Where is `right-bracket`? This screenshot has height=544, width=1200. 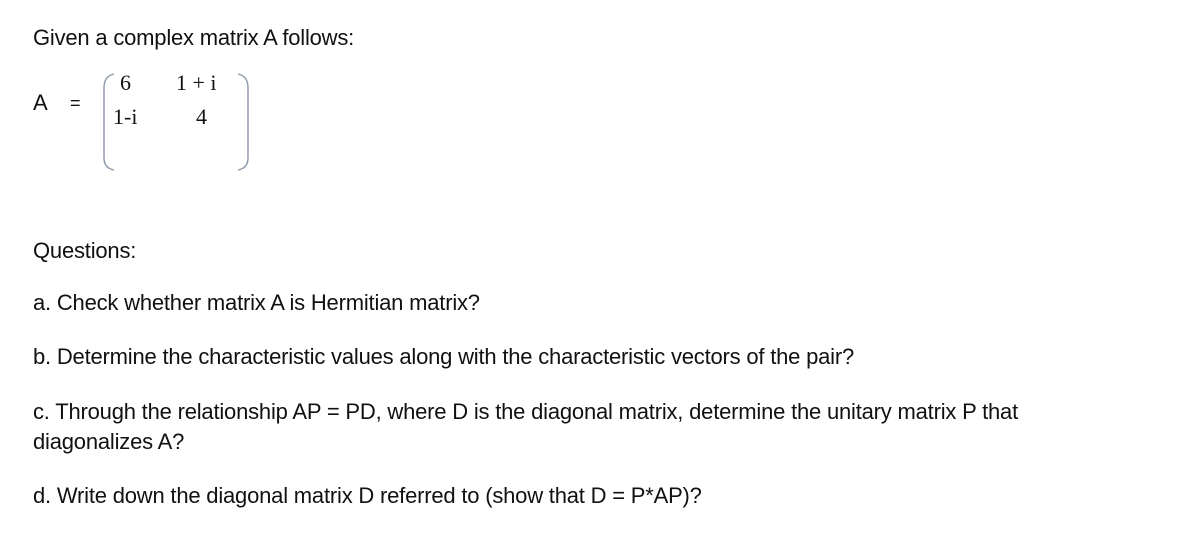
right-bracket is located at coordinates (243, 122).